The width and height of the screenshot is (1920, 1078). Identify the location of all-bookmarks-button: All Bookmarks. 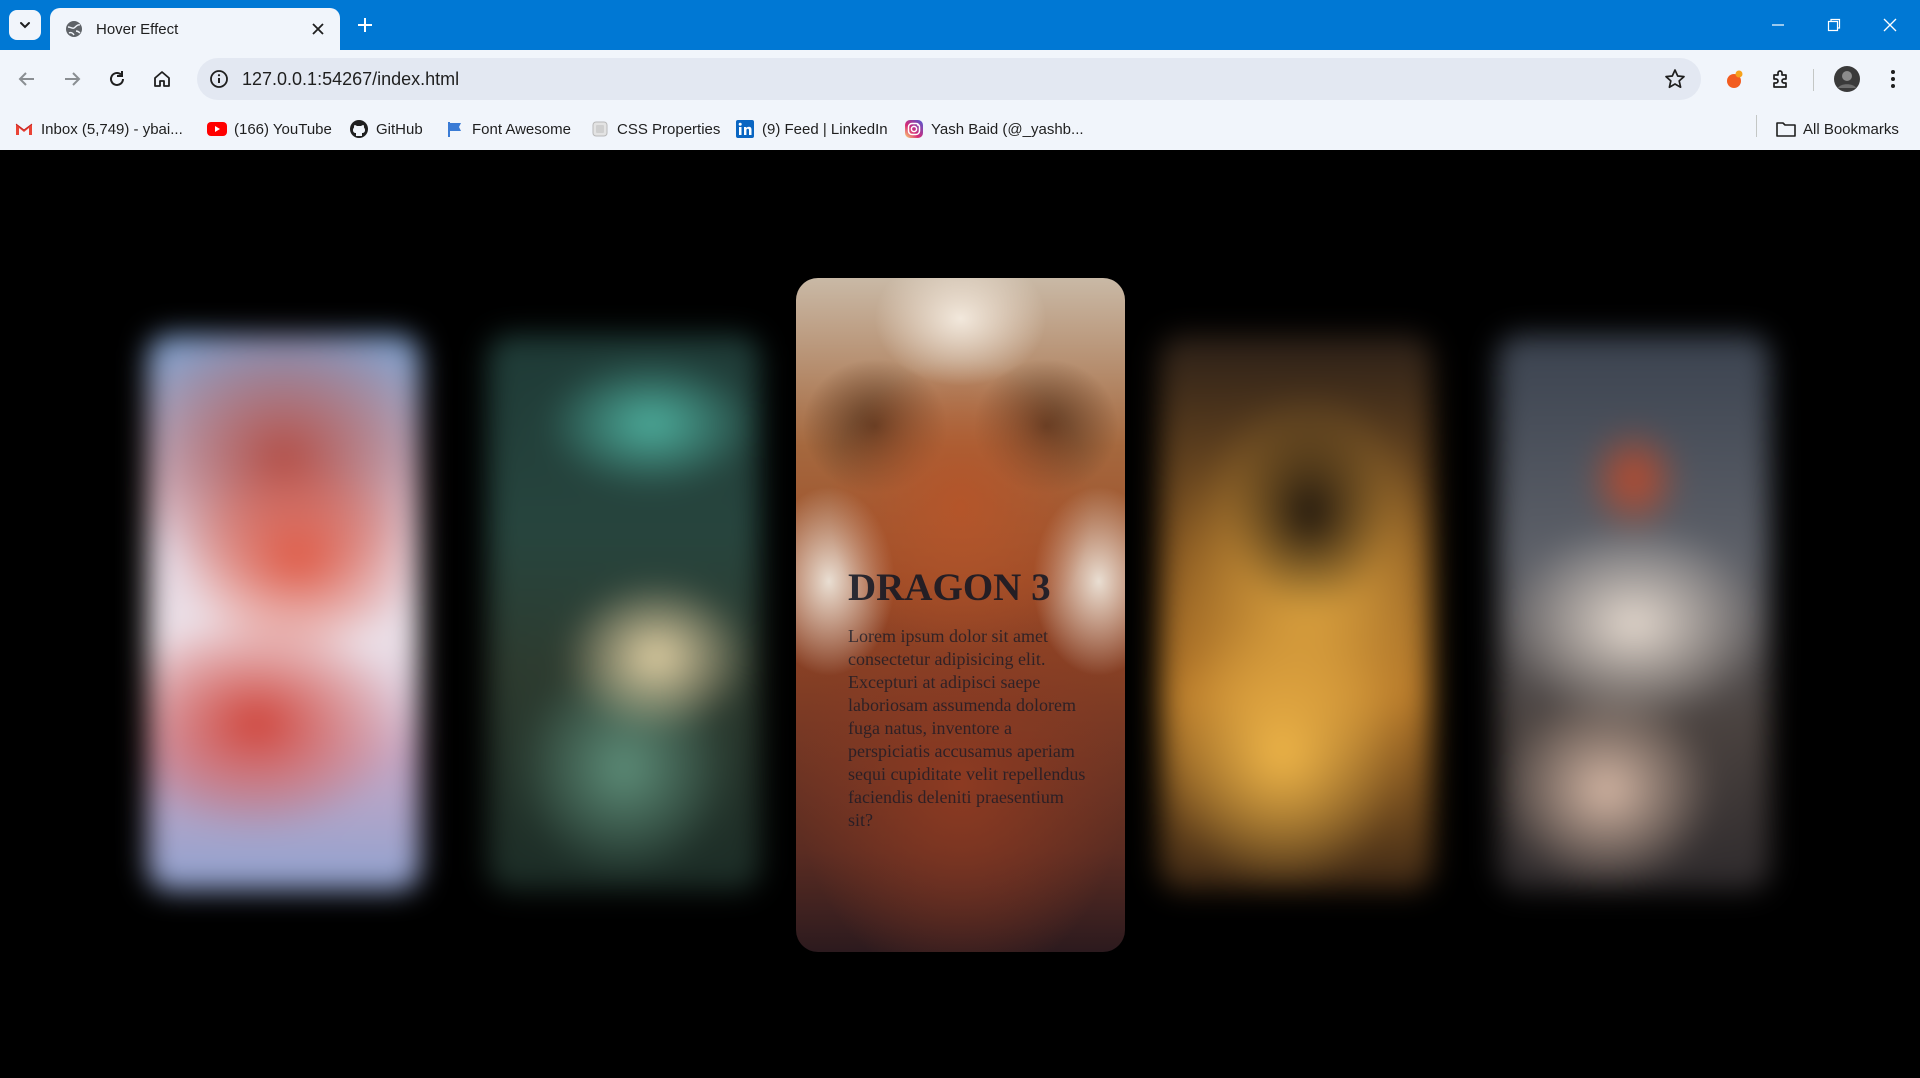
(1837, 129).